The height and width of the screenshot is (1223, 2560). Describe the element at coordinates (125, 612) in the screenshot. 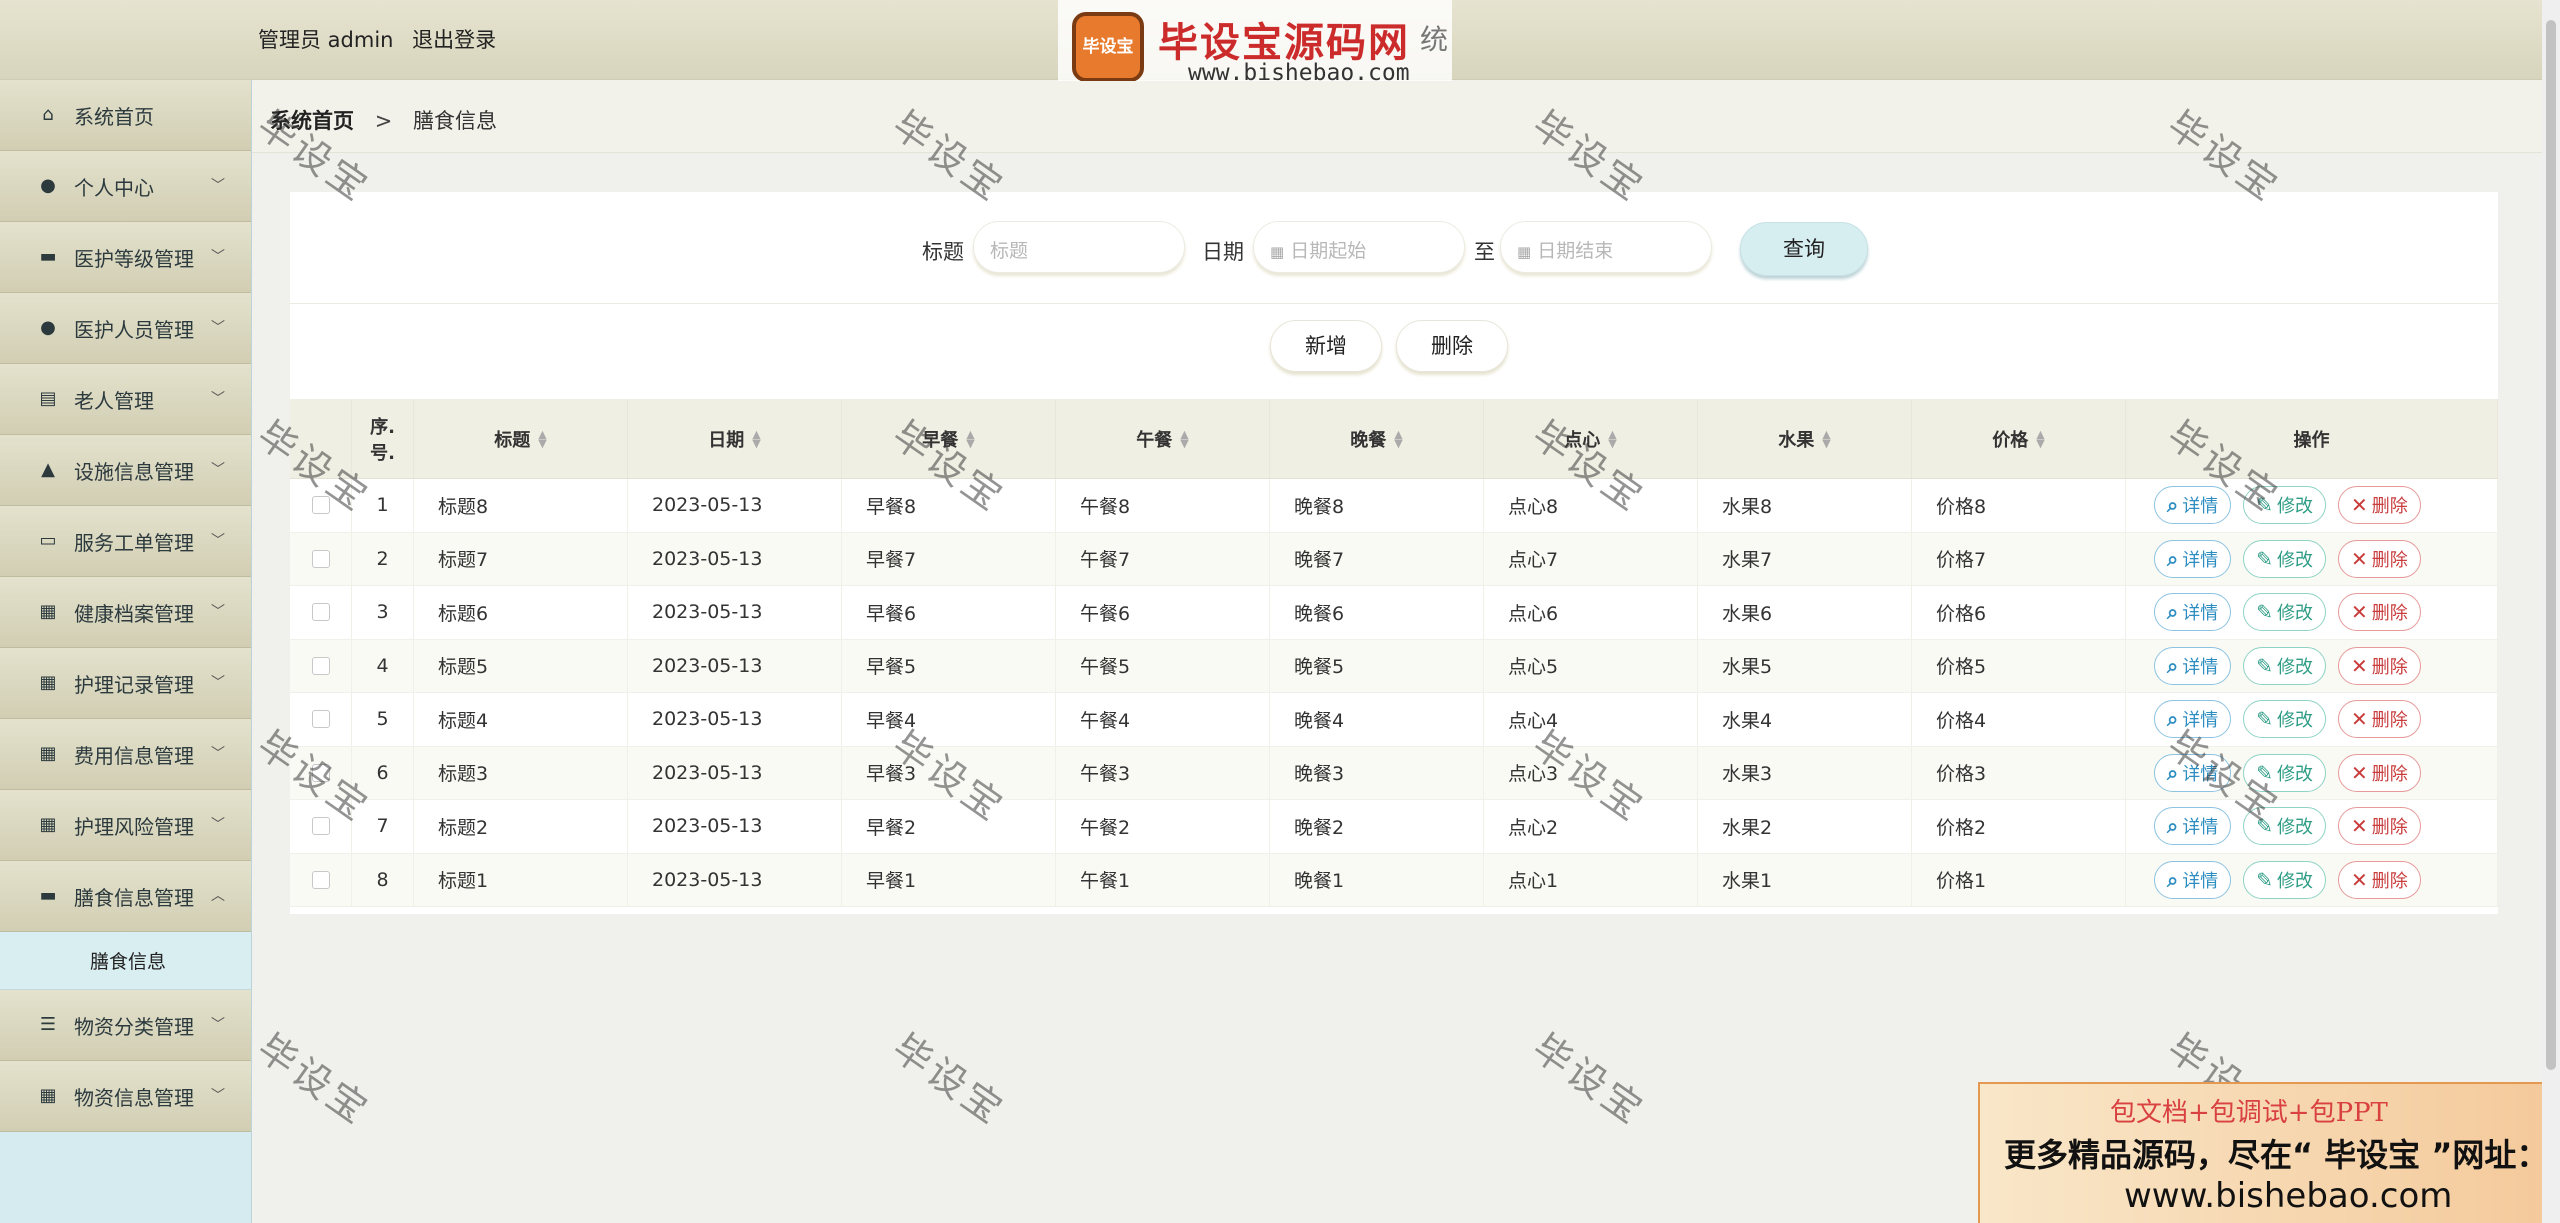

I see `sidebar-item-7: ▦ 健康档案管理 ﹀` at that location.